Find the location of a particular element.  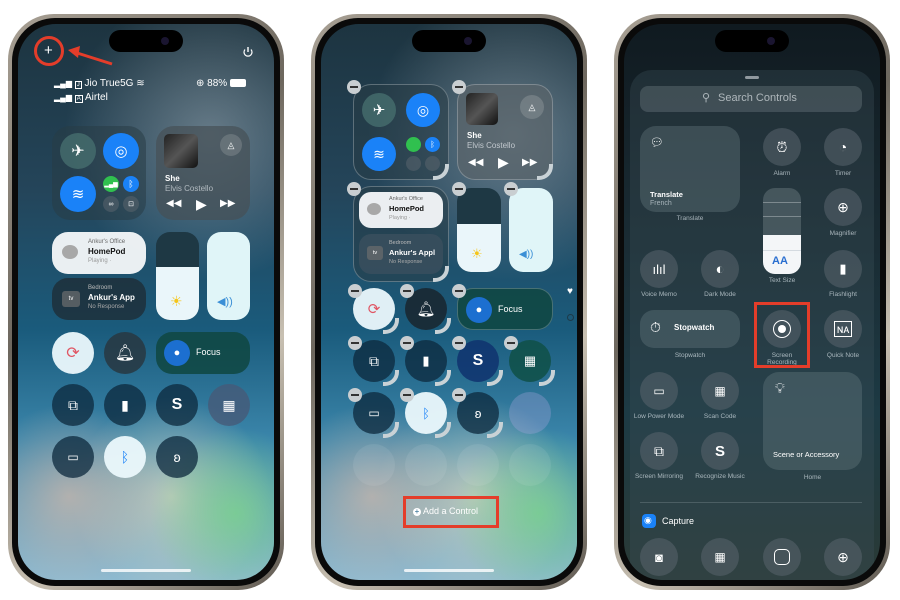

now-playing-tile: ◬ She Elvis Costello ◀◀ ▶ ▶▶ is located at coordinates (203, 173).